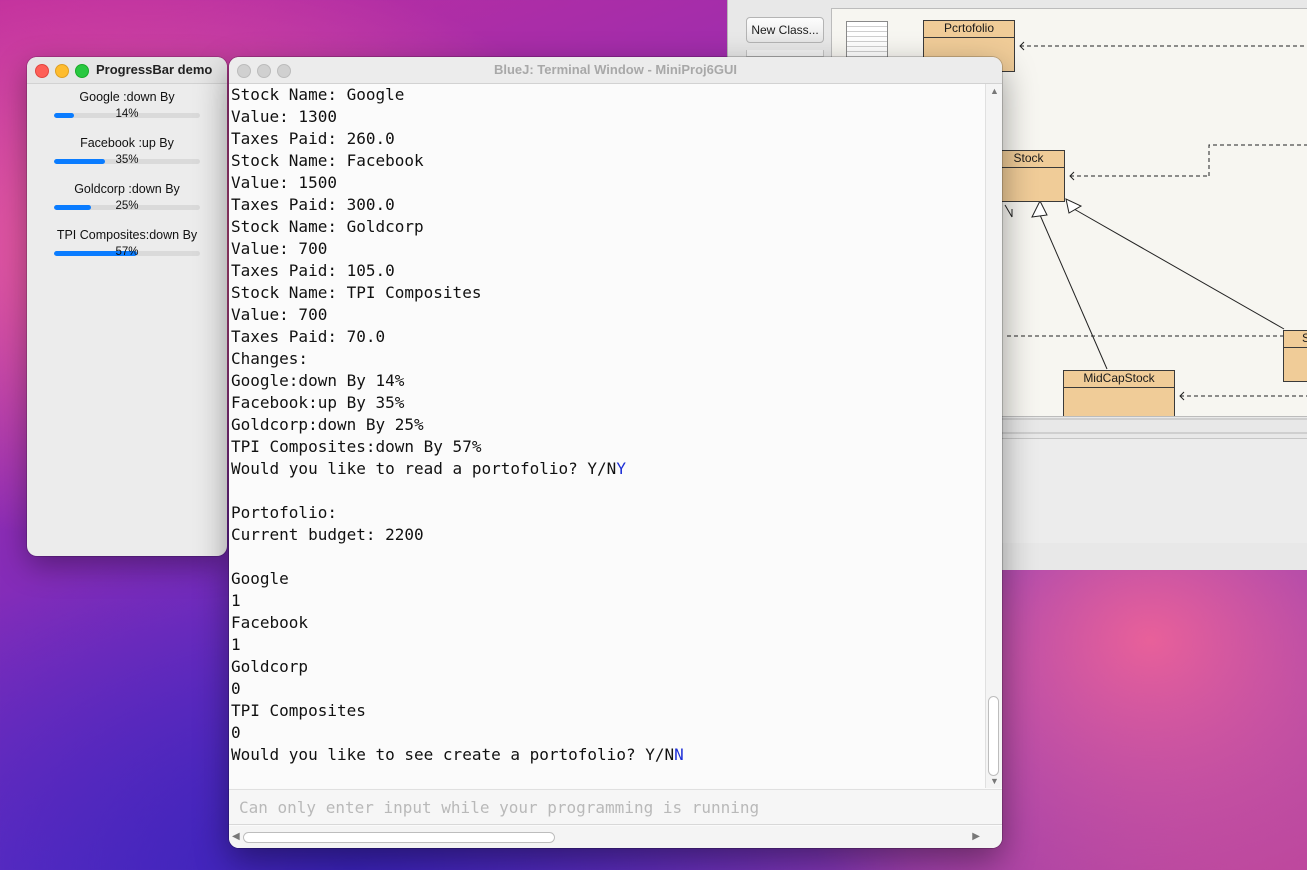  Describe the element at coordinates (298, 710) in the screenshot. I see `terminal-line-text: TPI Composites` at that location.